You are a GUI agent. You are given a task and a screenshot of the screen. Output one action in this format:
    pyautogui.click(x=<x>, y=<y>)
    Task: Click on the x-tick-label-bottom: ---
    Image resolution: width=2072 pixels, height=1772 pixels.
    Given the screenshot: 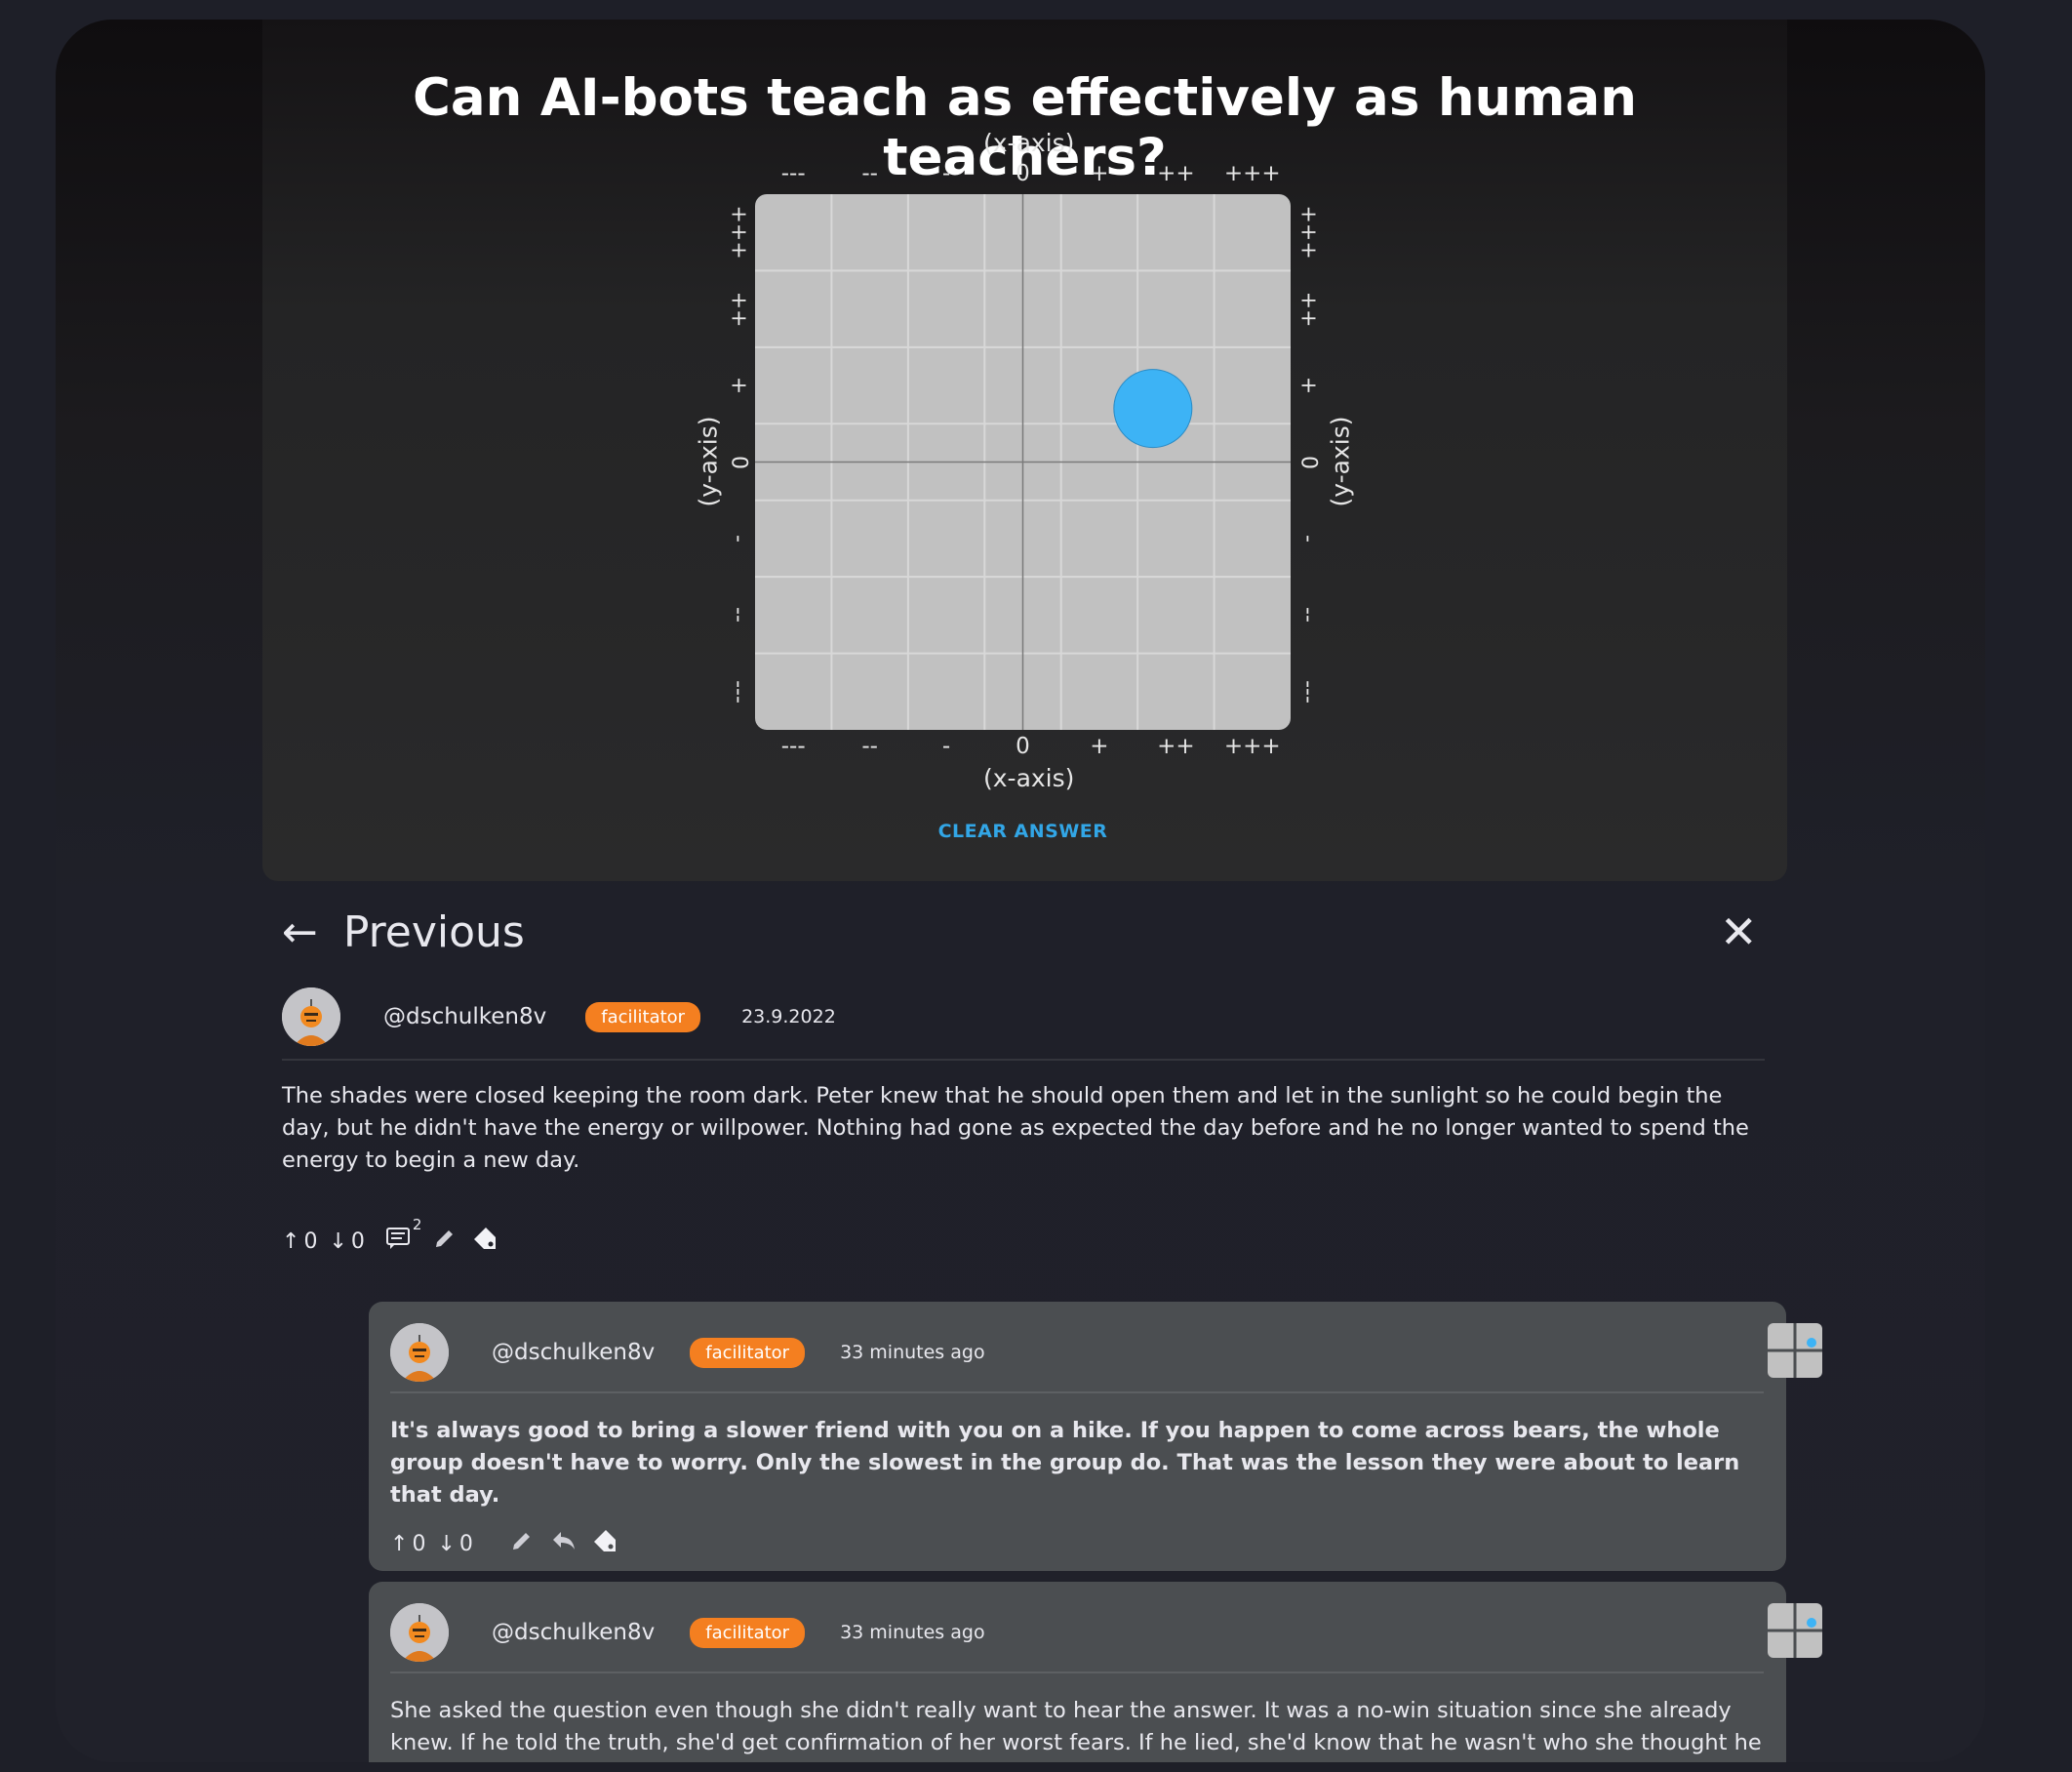 What is the action you would take?
    pyautogui.click(x=793, y=747)
    